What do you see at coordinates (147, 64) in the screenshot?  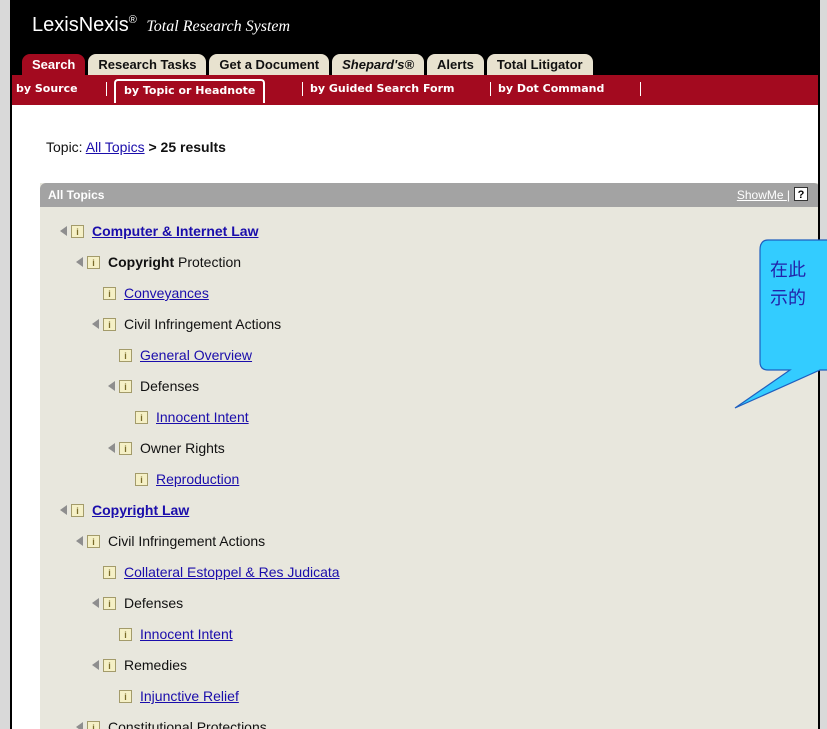 I see `tab-research-tasks: Research Tasks` at bounding box center [147, 64].